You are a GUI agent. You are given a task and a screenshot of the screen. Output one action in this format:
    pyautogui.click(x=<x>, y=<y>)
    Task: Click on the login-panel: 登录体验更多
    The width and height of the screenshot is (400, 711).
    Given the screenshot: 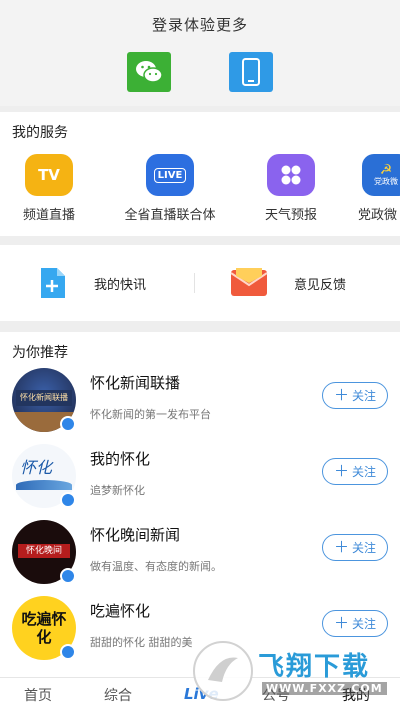 What is the action you would take?
    pyautogui.click(x=200, y=53)
    